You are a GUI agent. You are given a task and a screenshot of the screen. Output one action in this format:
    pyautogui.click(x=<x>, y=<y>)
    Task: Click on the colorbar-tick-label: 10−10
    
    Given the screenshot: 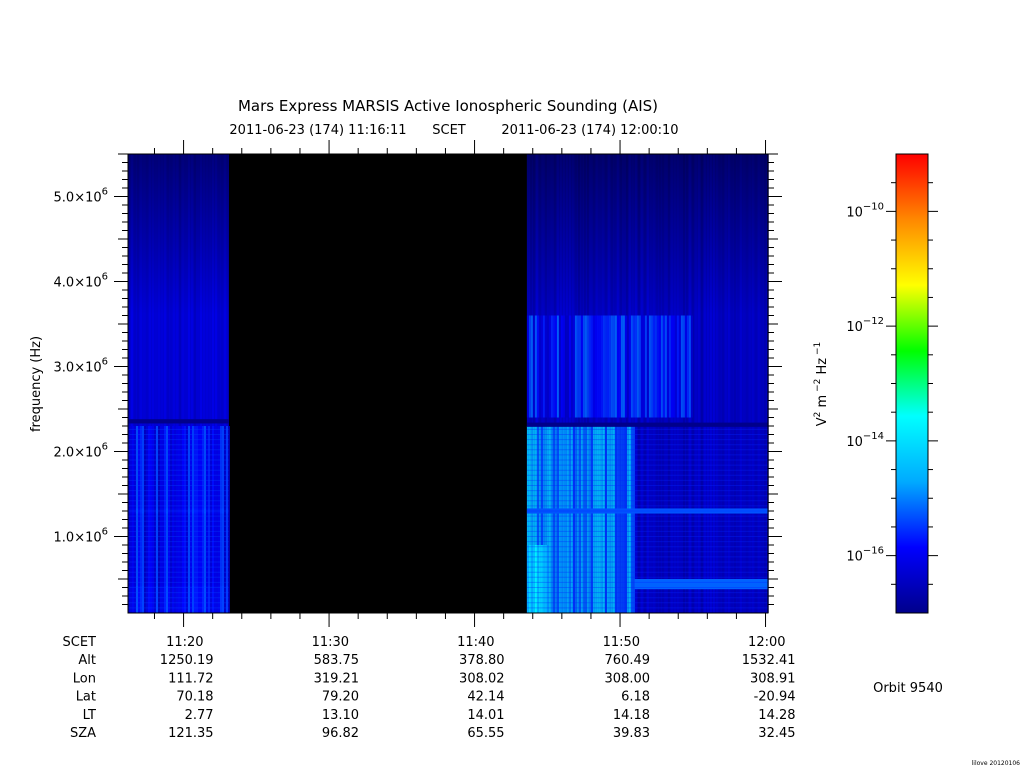 What is the action you would take?
    pyautogui.click(x=865, y=210)
    